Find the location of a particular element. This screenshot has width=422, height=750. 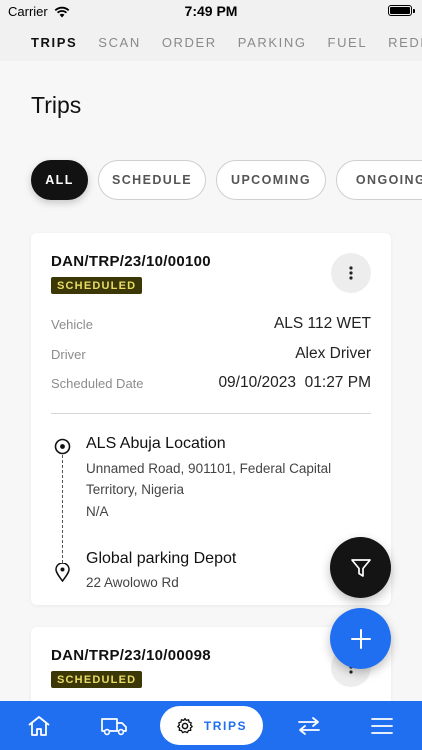

truck-icon is located at coordinates (114, 726).